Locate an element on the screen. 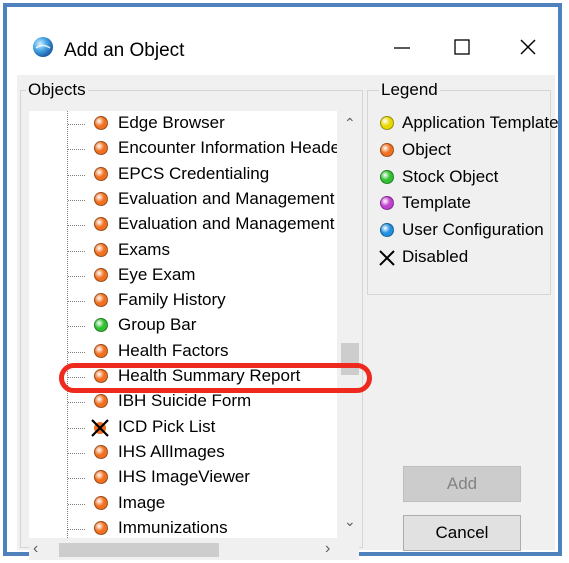 The height and width of the screenshot is (563, 569). tree-item: Family History is located at coordinates (183, 301).